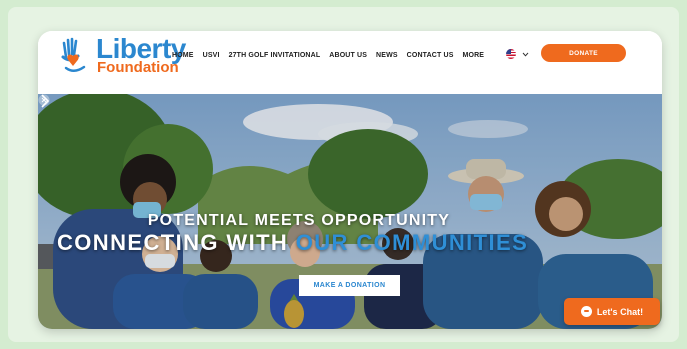 The height and width of the screenshot is (349, 687). What do you see at coordinates (176, 242) in the screenshot?
I see `hero-headline-white: CONNECTING WITH` at bounding box center [176, 242].